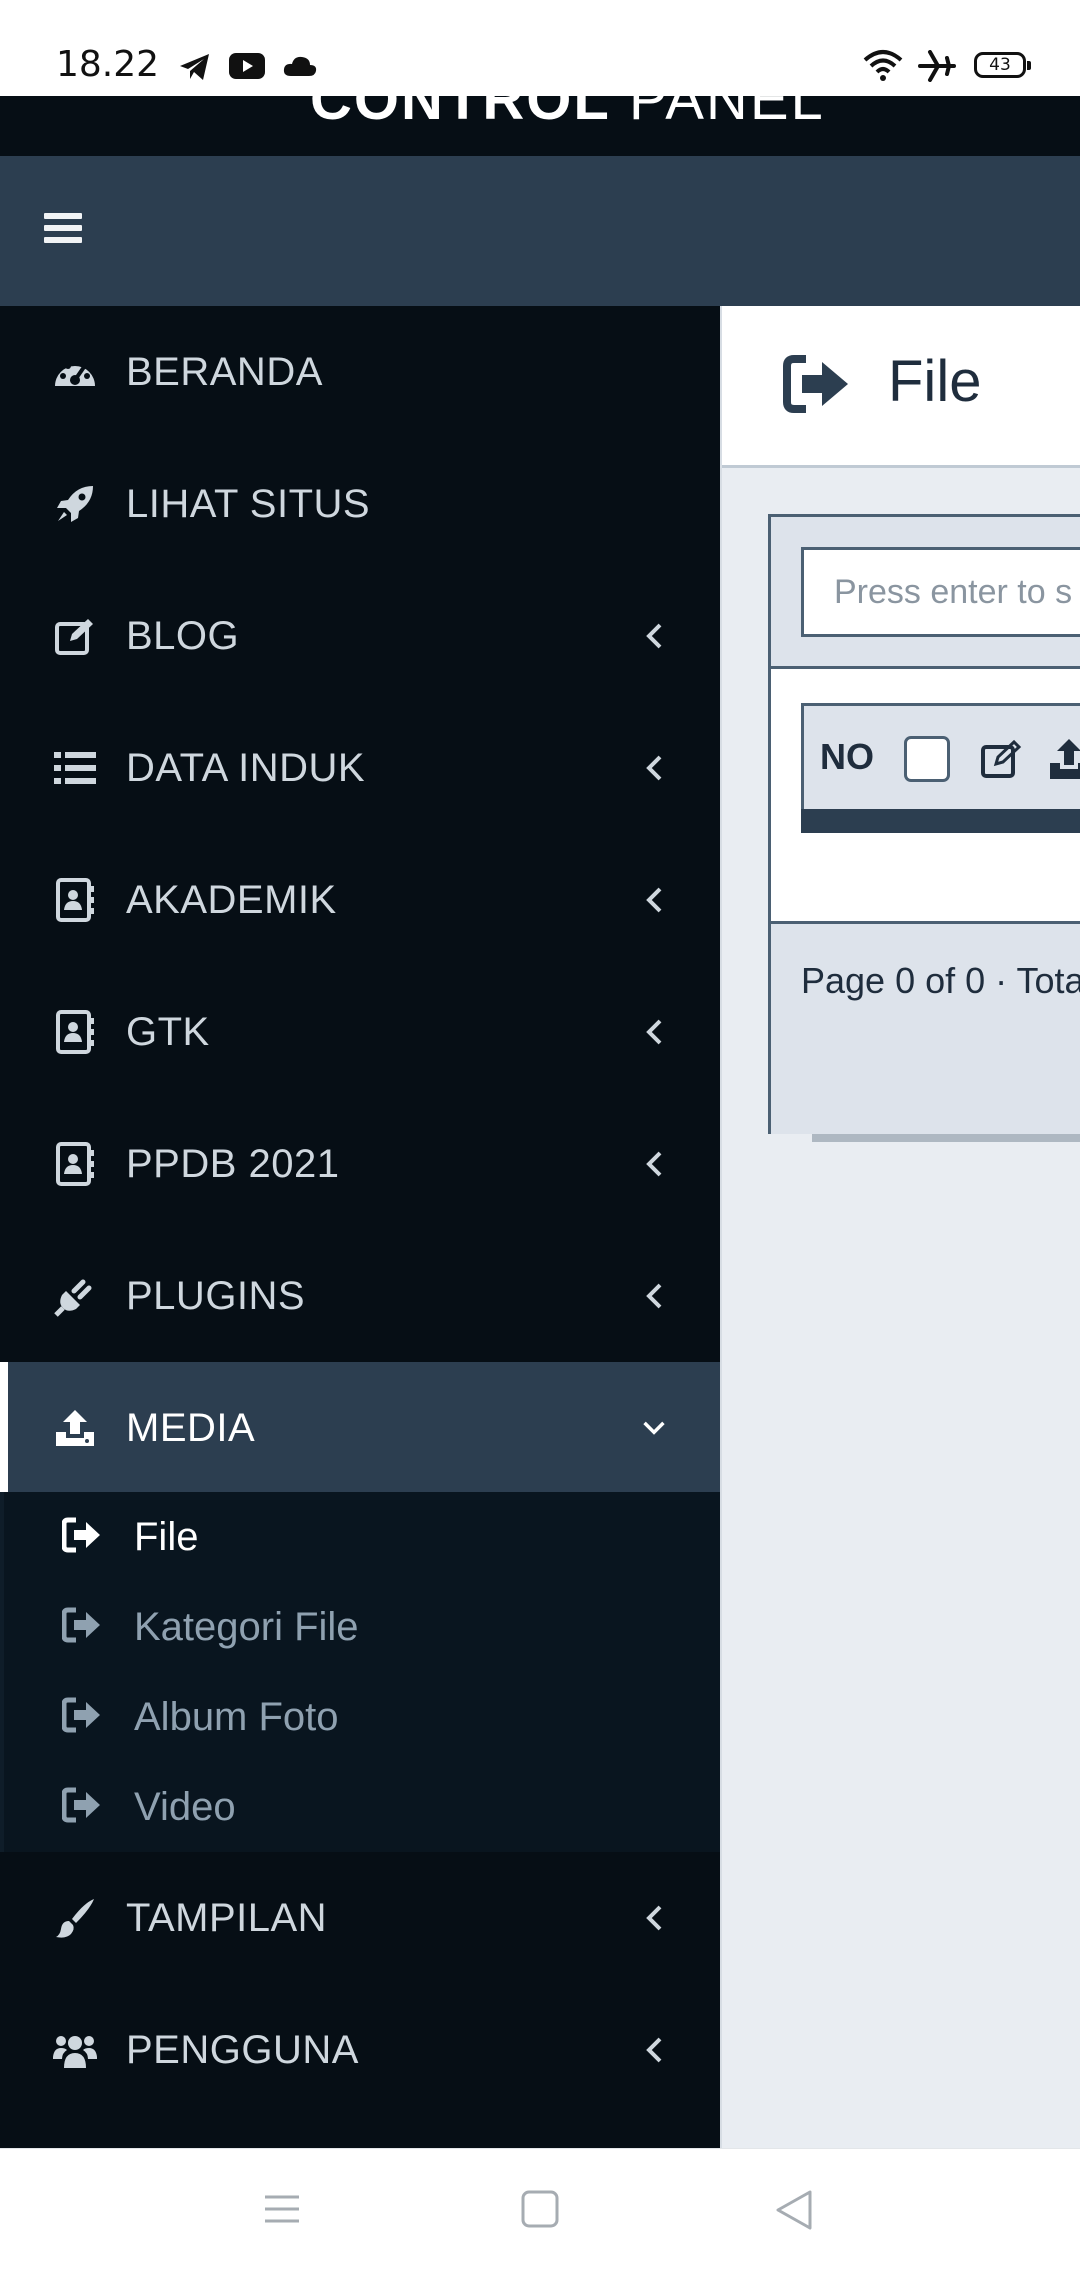 The width and height of the screenshot is (1080, 2280). What do you see at coordinates (166, 1536) in the screenshot?
I see `submenu-item-label: File` at bounding box center [166, 1536].